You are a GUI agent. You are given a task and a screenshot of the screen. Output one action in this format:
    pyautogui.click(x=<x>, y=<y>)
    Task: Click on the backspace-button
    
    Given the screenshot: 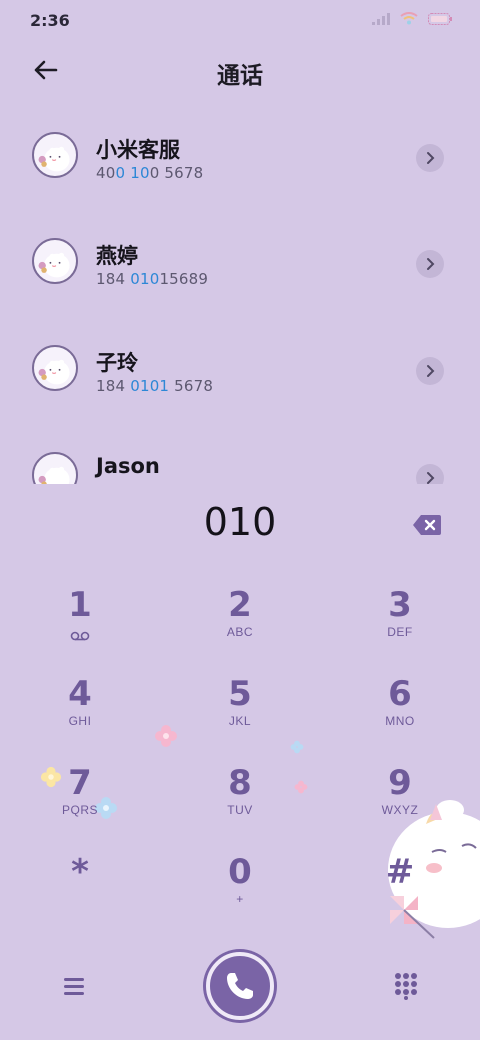 What is the action you would take?
    pyautogui.click(x=427, y=525)
    